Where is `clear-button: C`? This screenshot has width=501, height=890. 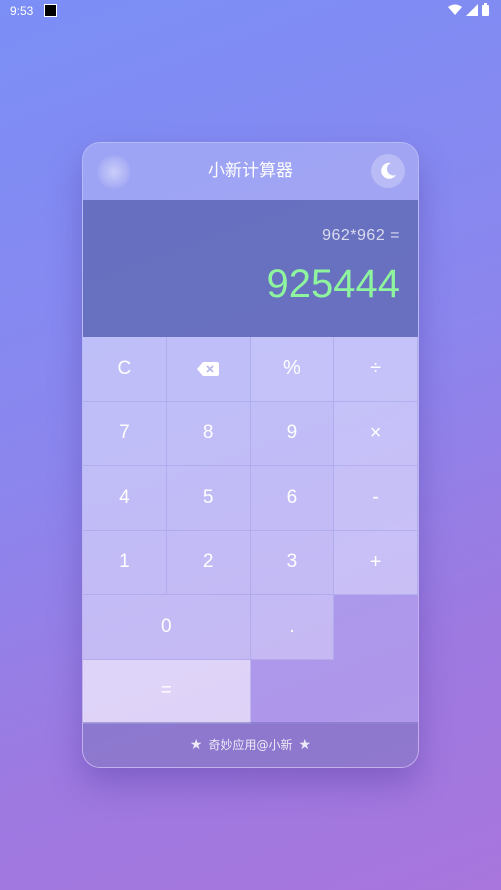
clear-button: C is located at coordinates (125, 369).